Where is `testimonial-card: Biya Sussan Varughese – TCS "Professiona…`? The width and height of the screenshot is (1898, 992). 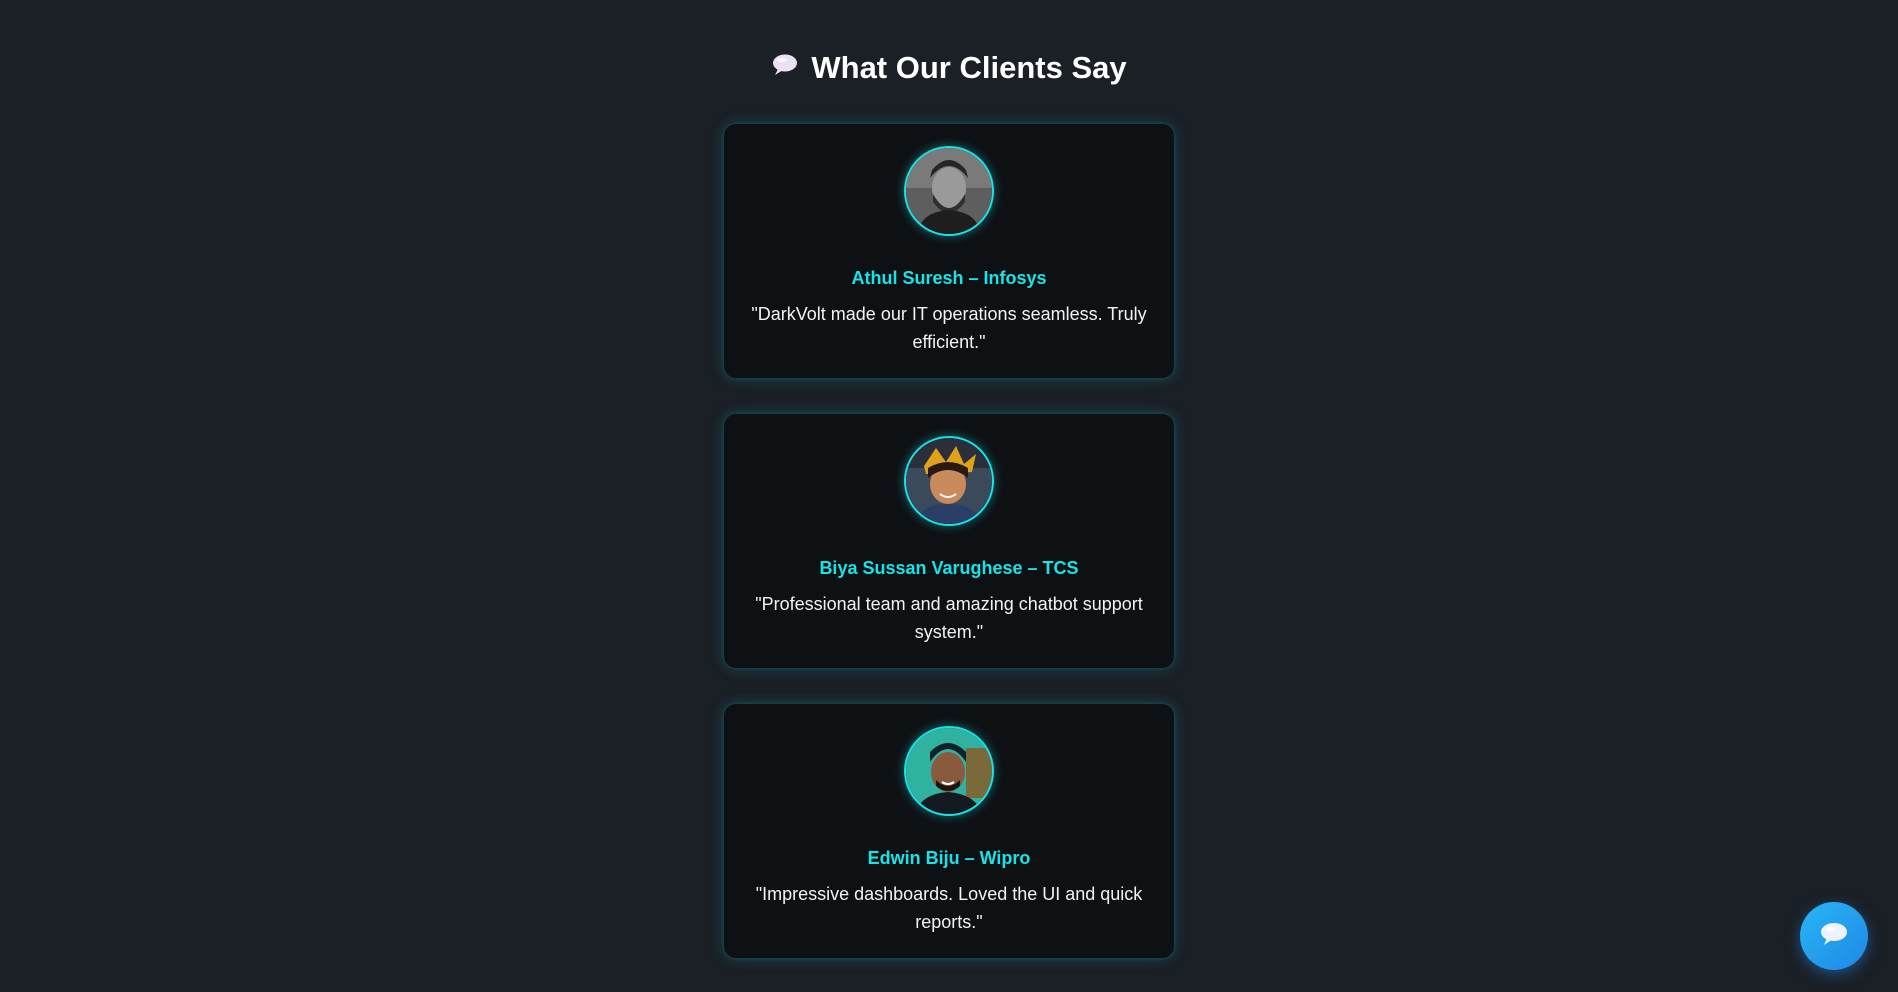 testimonial-card: Biya Sussan Varughese – TCS "Professiona… is located at coordinates (949, 541).